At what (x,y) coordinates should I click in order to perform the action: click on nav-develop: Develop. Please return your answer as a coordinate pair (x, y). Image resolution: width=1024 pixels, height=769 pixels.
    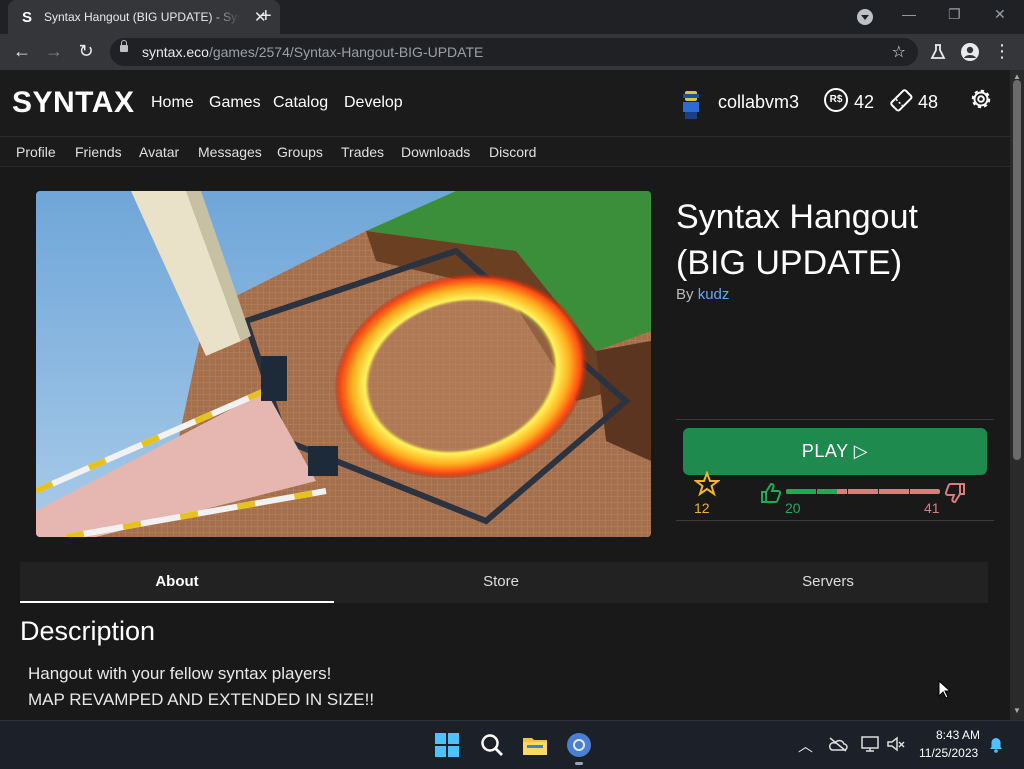
    Looking at the image, I should click on (373, 103).